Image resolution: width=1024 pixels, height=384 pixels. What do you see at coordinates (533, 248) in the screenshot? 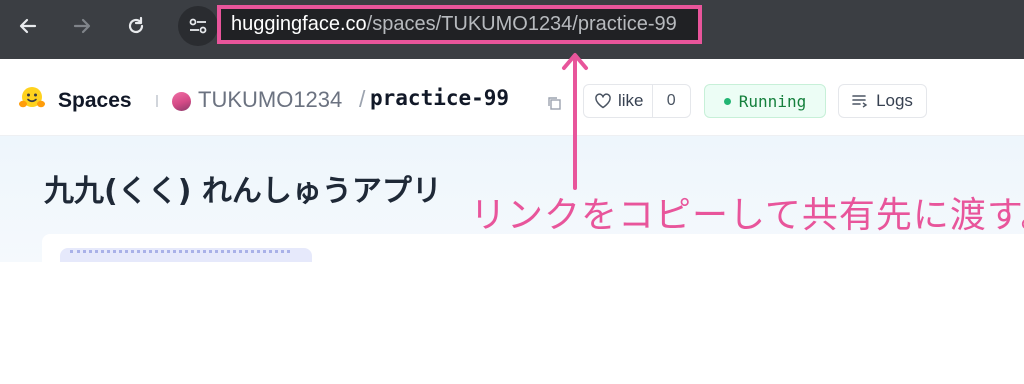
I see `app-card` at bounding box center [533, 248].